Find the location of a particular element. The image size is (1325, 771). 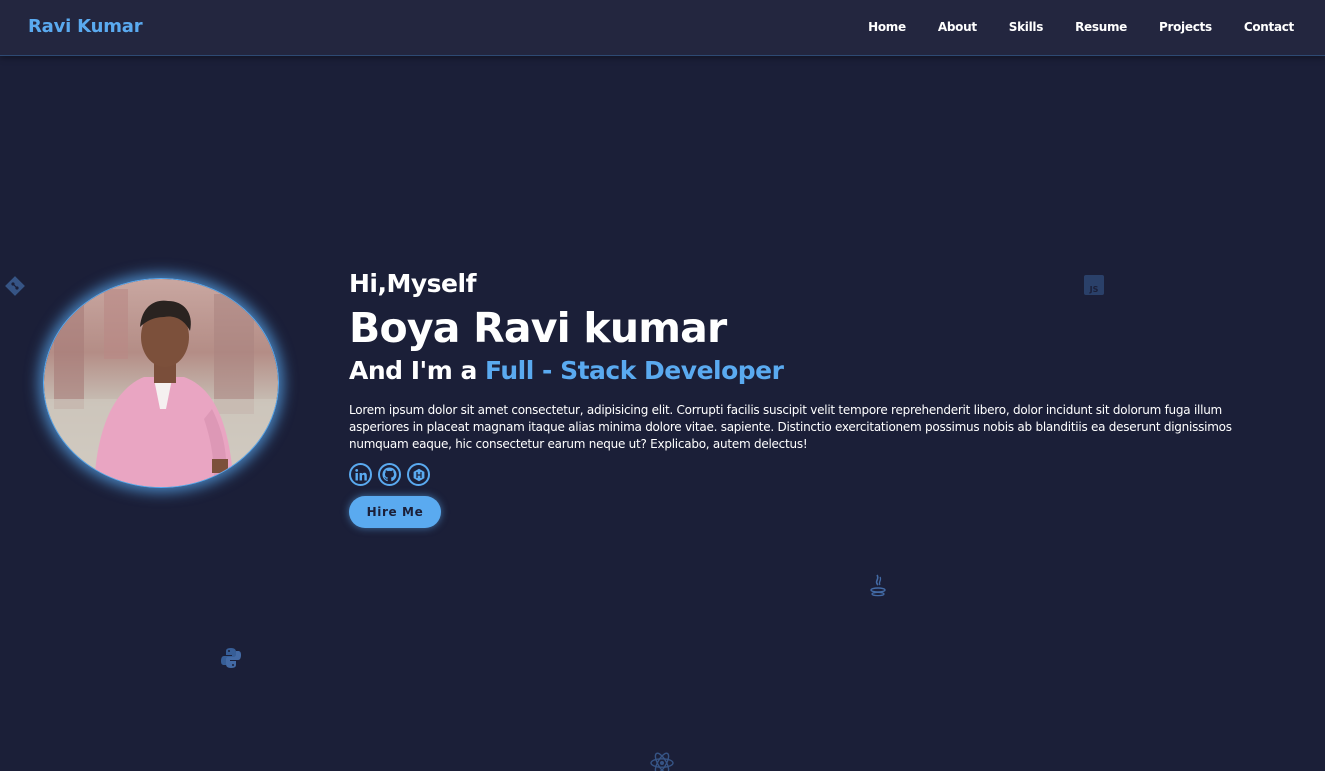

git-icon is located at coordinates (15, 288).